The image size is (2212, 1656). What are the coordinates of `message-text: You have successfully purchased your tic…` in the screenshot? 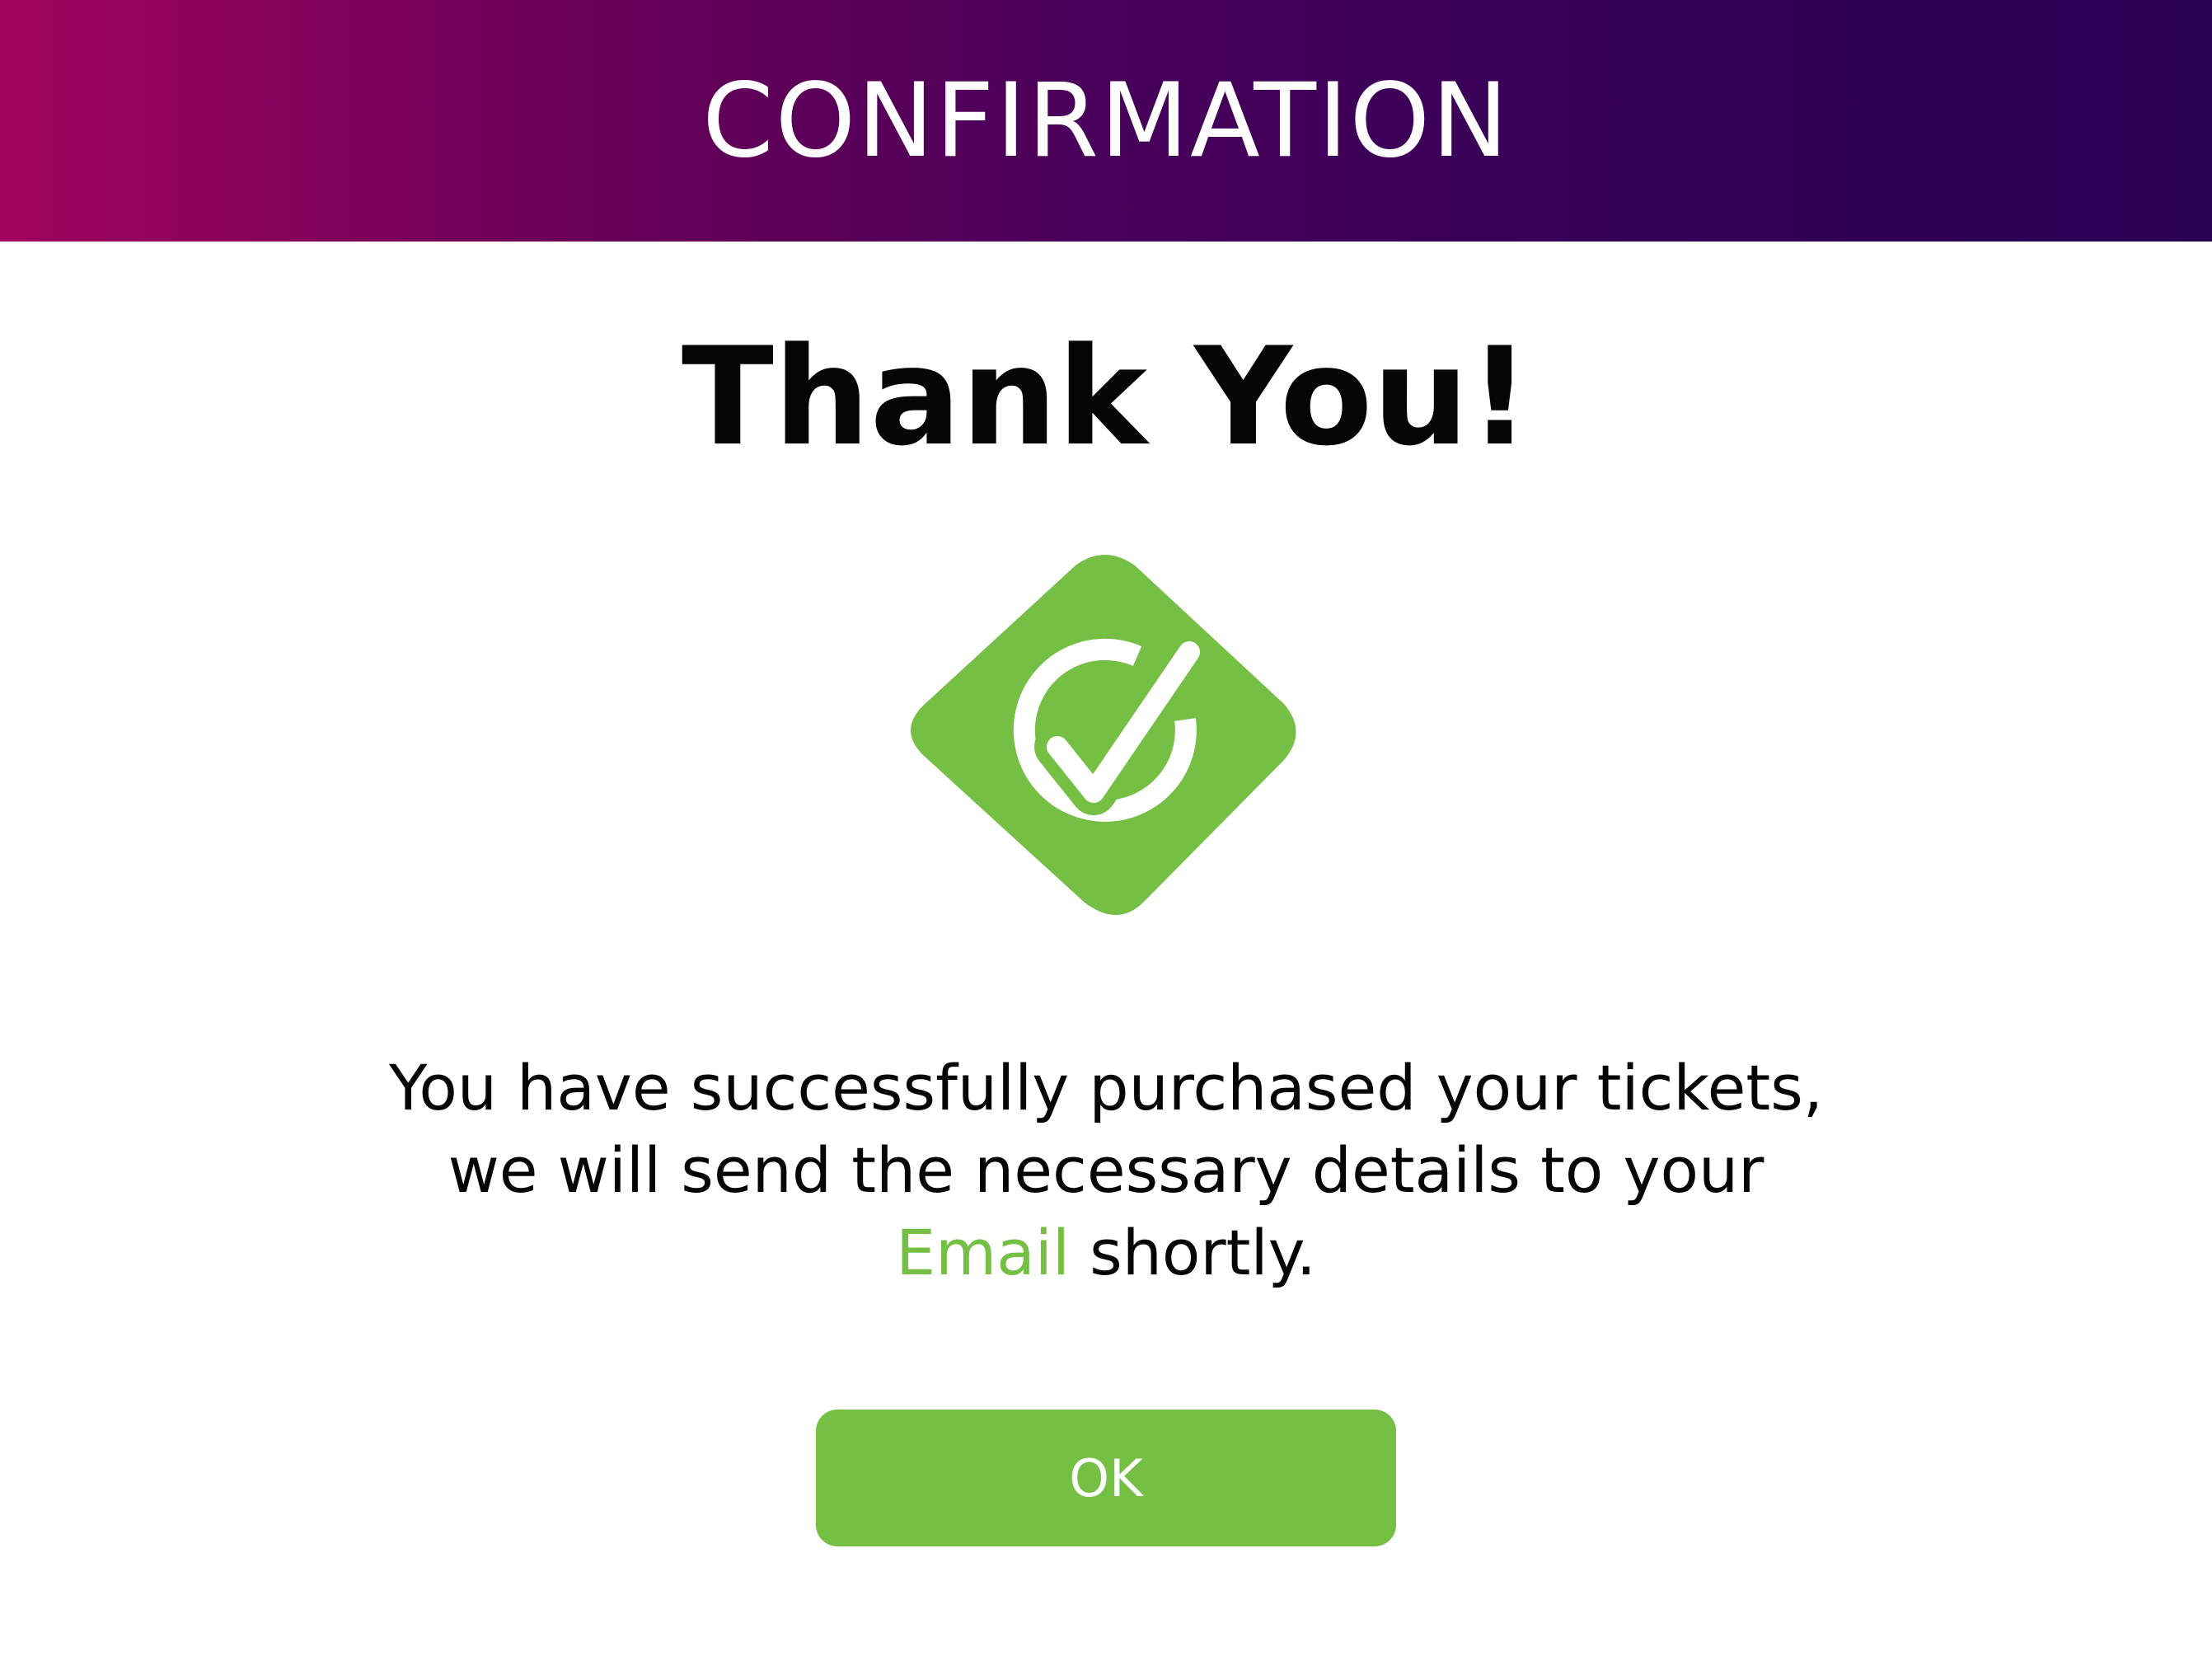 It's located at (1106, 1129).